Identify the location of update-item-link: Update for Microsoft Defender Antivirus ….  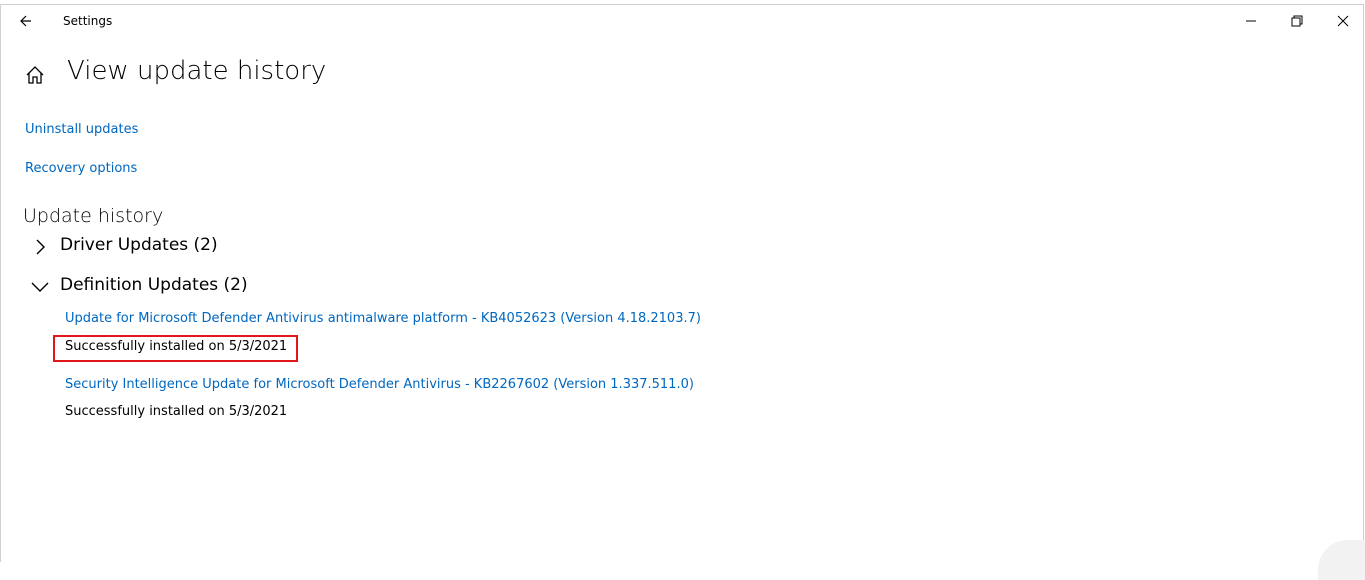
(383, 318).